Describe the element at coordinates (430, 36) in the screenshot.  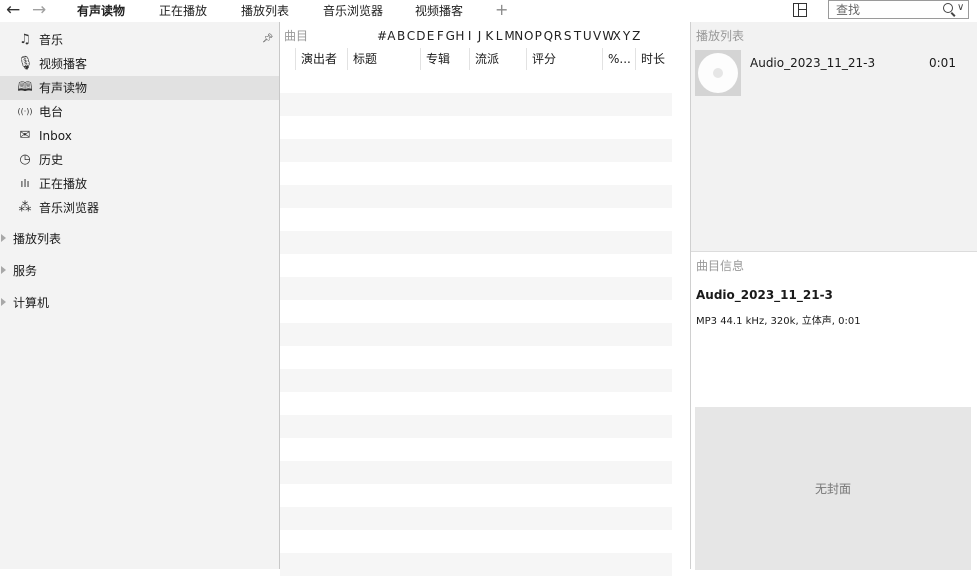
I see `alphabet-index-letter: E` at that location.